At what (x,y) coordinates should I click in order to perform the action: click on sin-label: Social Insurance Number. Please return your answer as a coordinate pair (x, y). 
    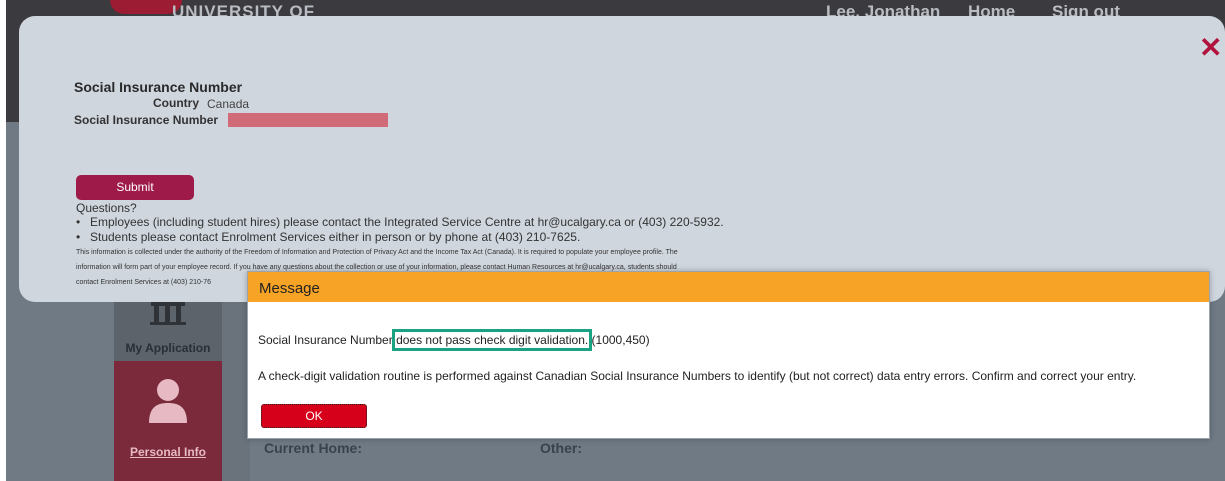
    Looking at the image, I should click on (146, 120).